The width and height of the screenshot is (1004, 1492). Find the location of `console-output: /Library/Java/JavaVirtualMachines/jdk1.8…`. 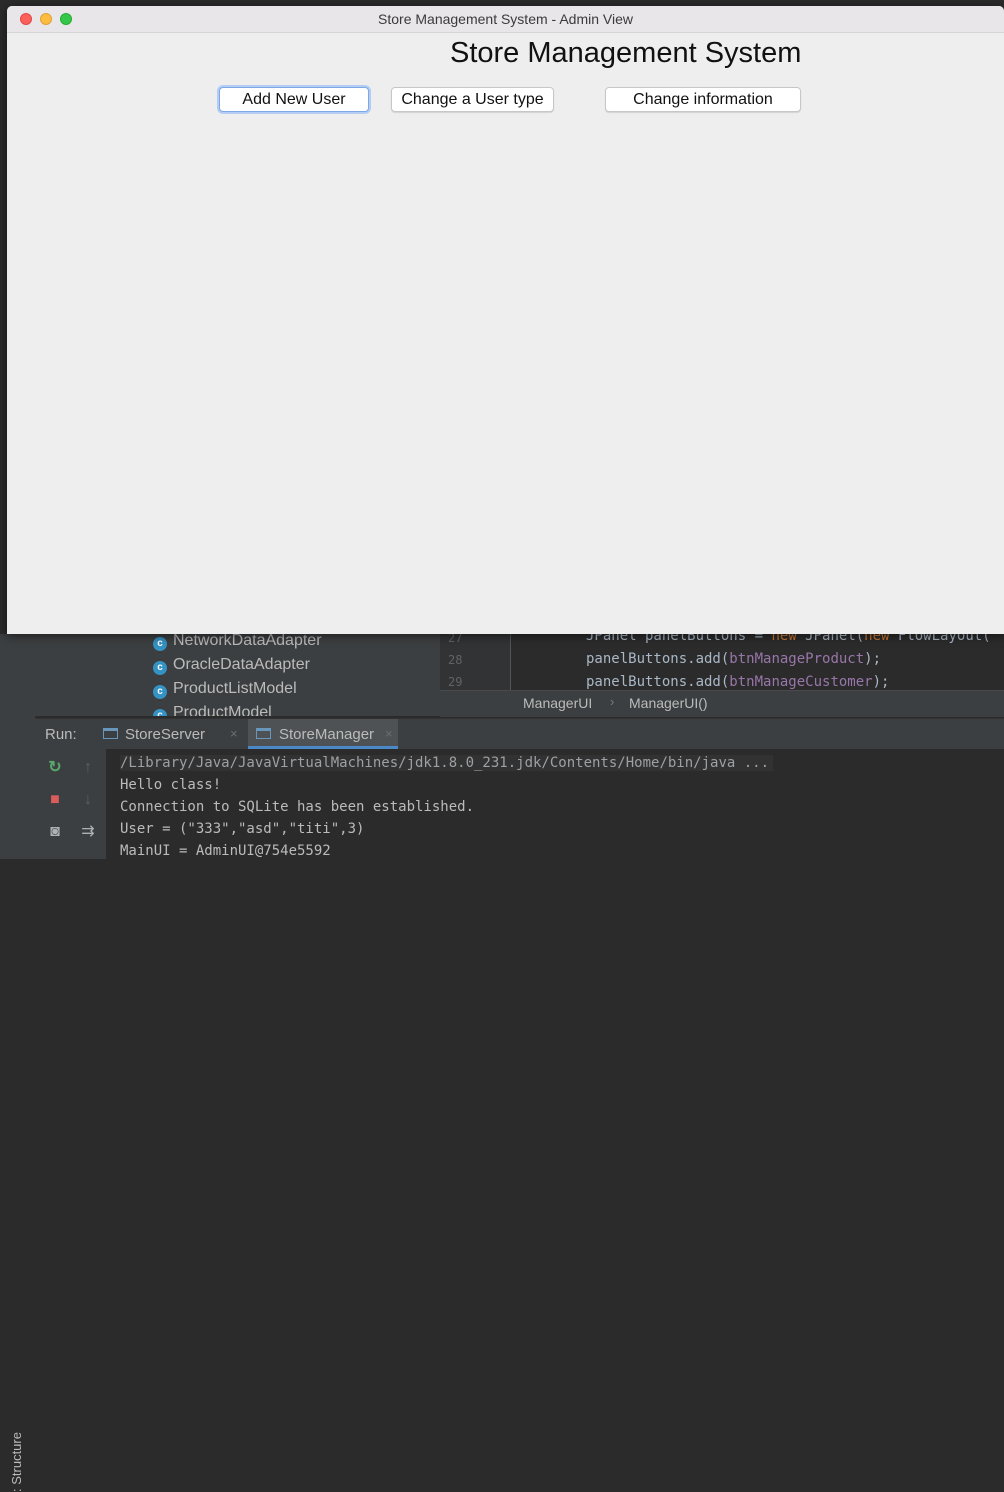

console-output: /Library/Java/JavaVirtualMachines/jdk1.8… is located at coordinates (555, 804).